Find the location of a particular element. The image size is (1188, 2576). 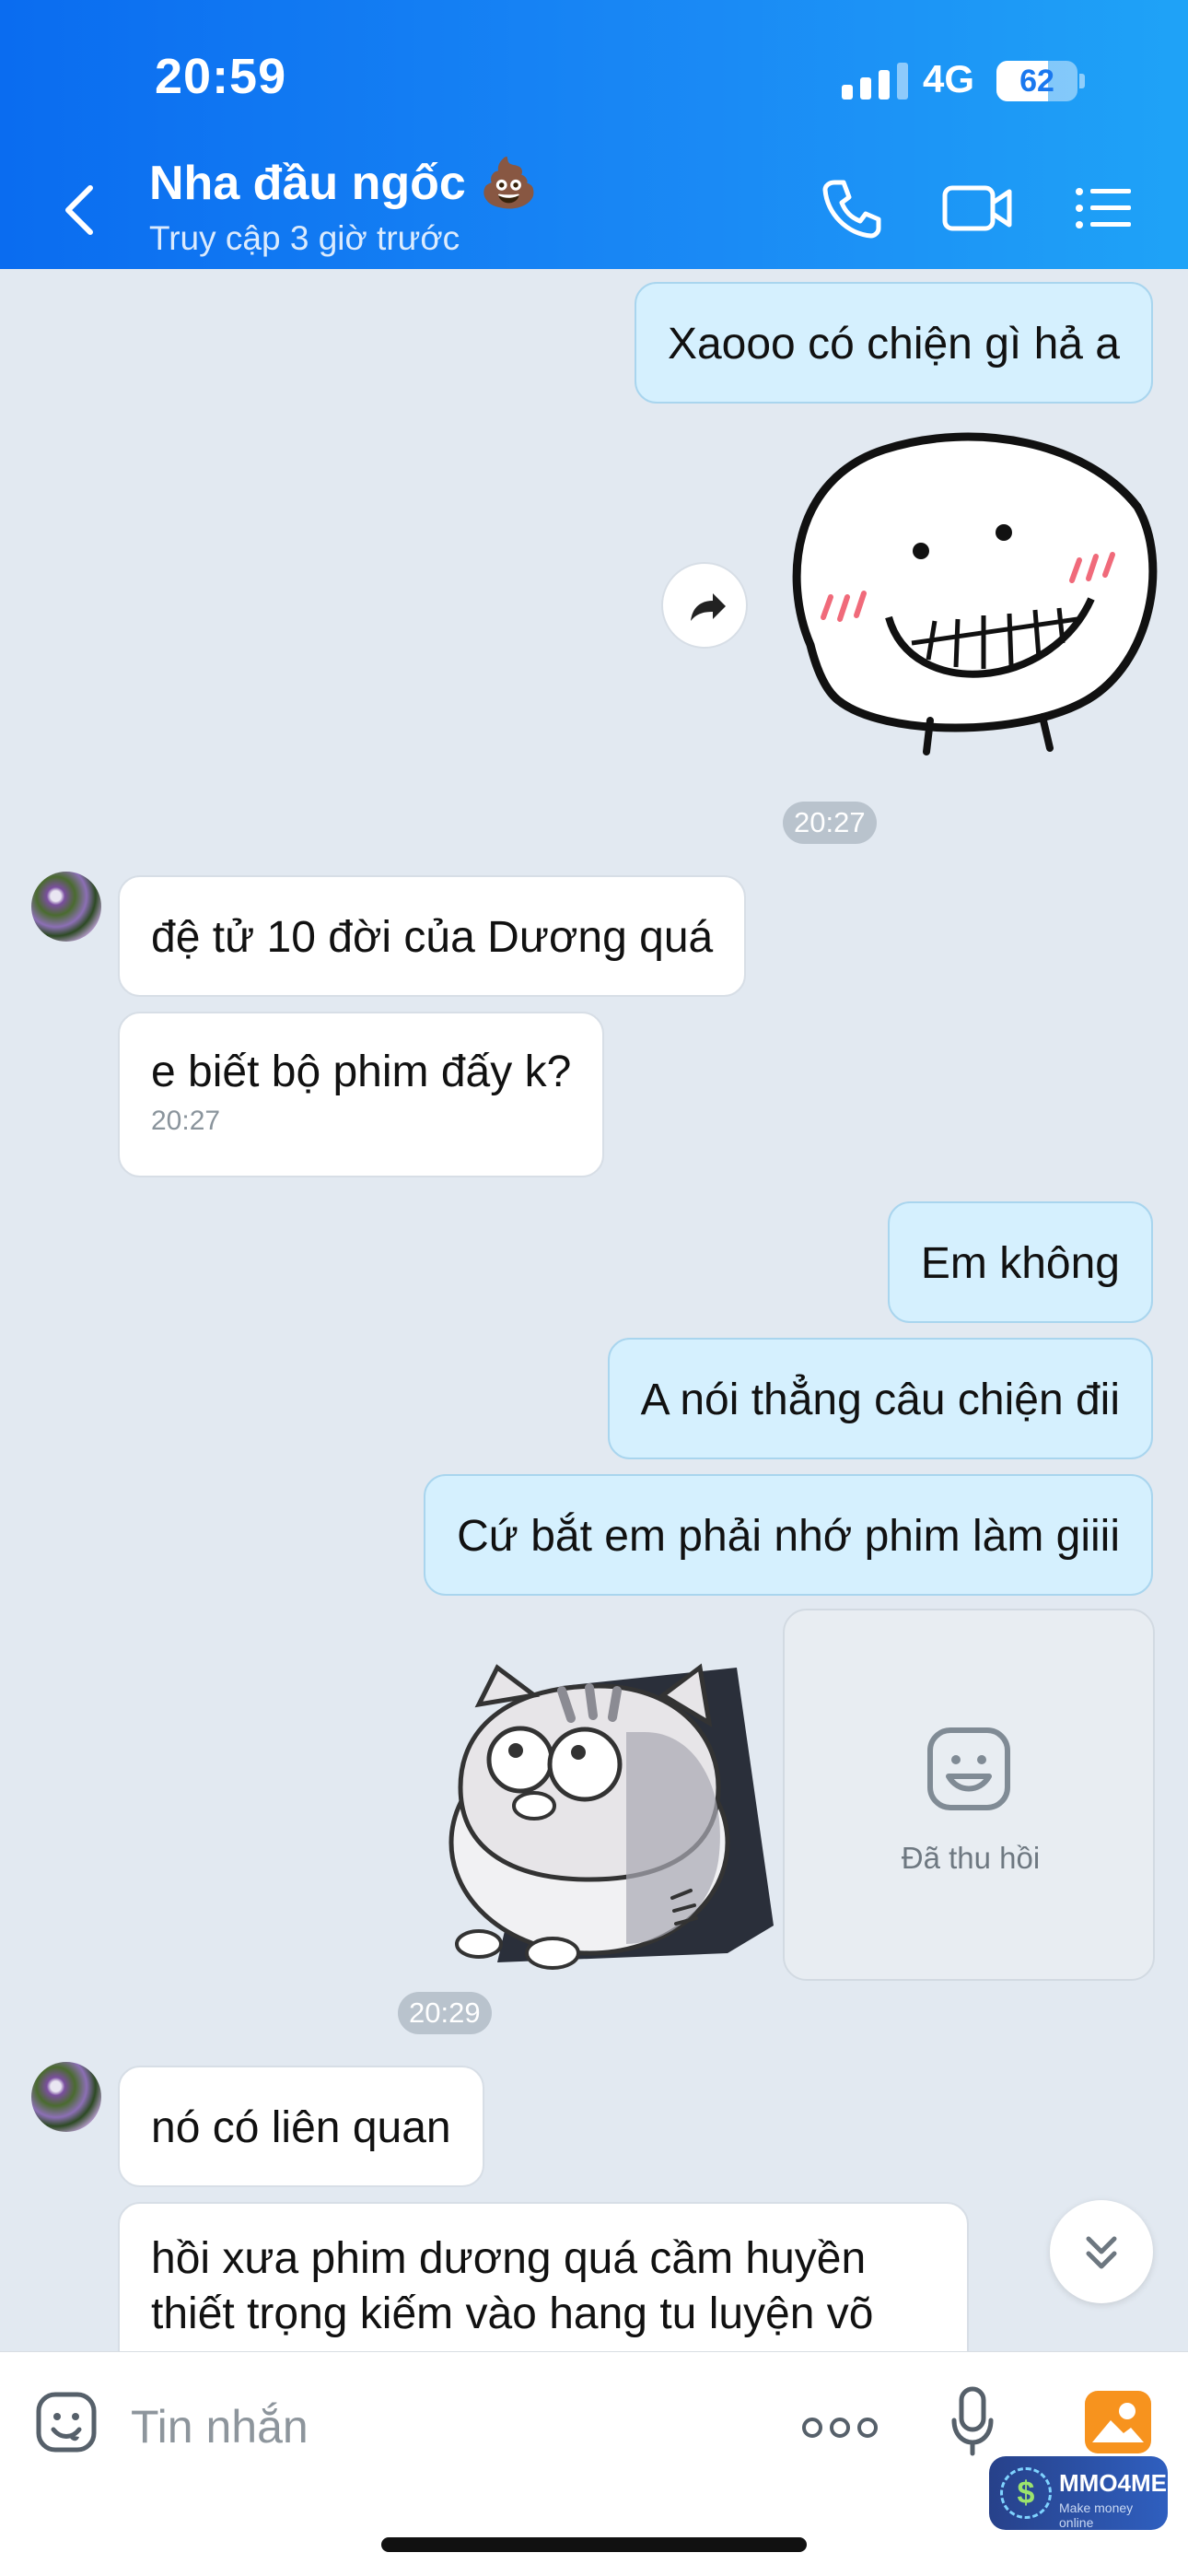

message-bubble-received: nó có liên quan is located at coordinates (301, 2126).